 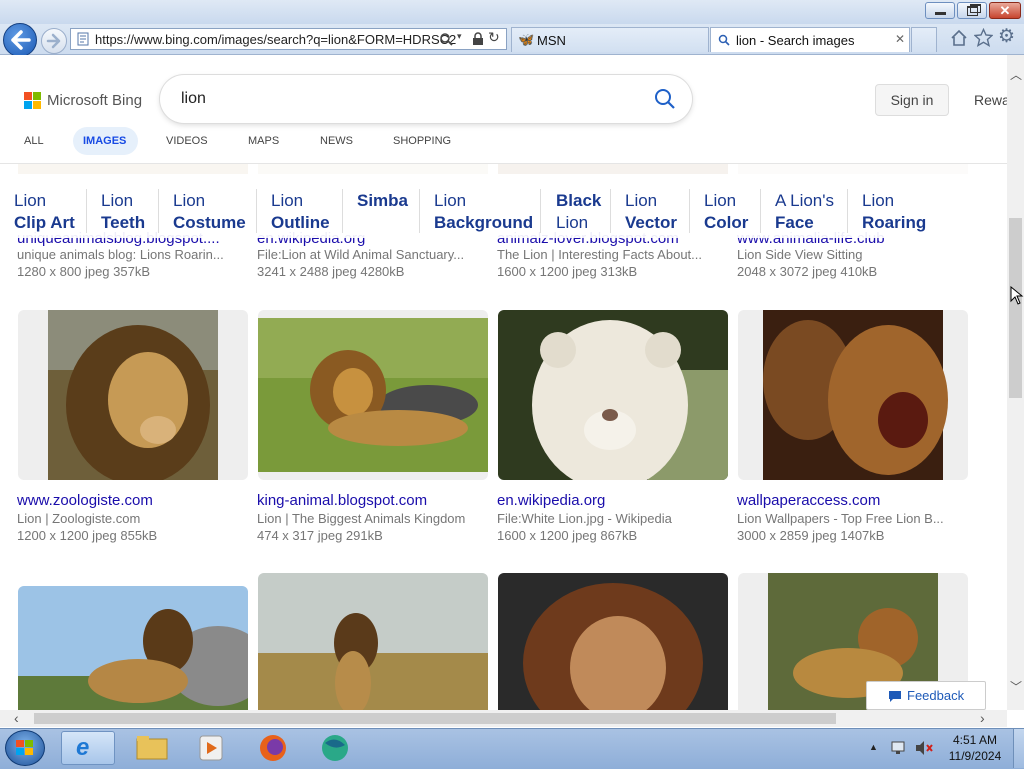 I want to click on taskbar-internet-explorer: e, so click(x=88, y=748).